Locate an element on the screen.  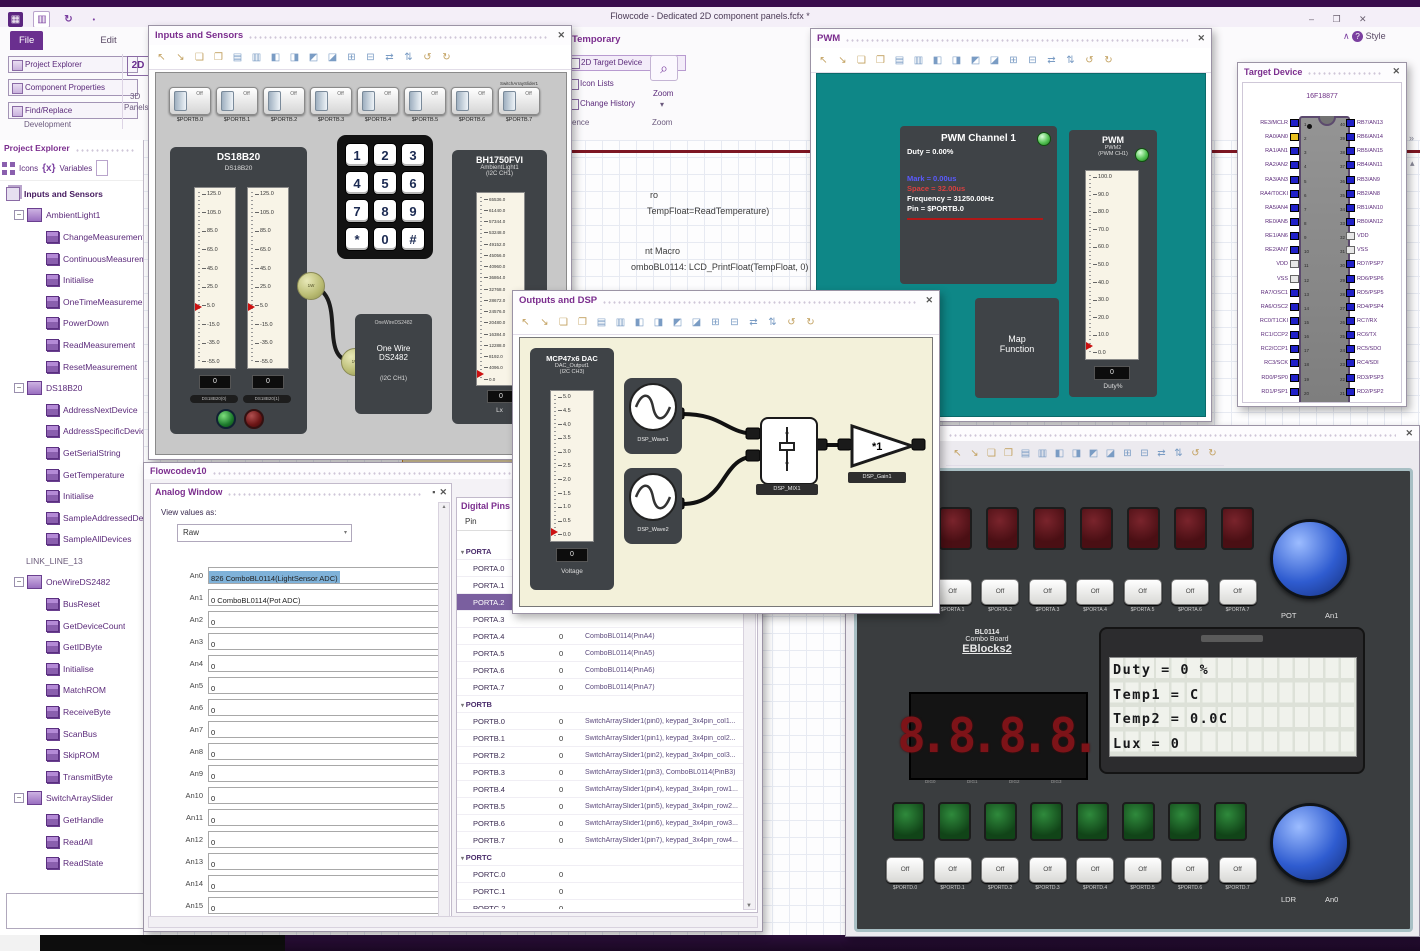
tree-item: GetDeviceCount is located at coordinates (71, 626).